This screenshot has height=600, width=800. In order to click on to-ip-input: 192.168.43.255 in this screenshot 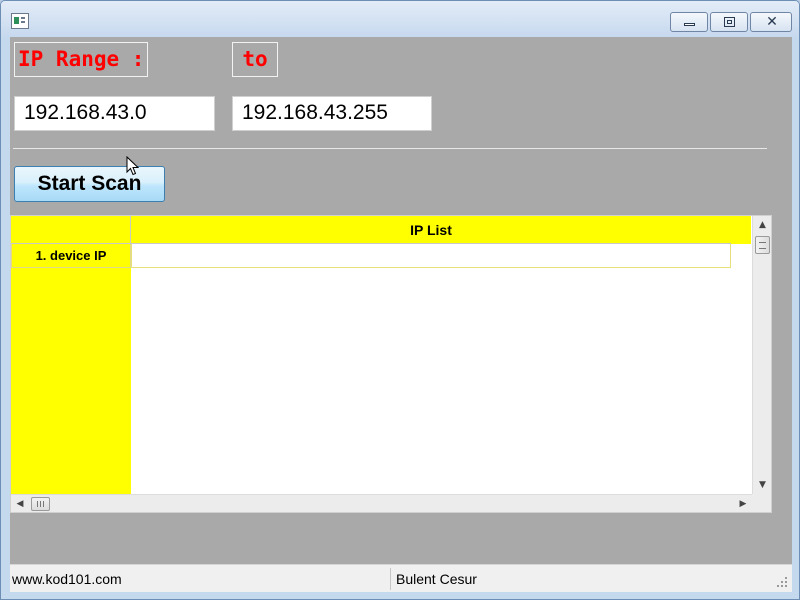, I will do `click(332, 113)`.